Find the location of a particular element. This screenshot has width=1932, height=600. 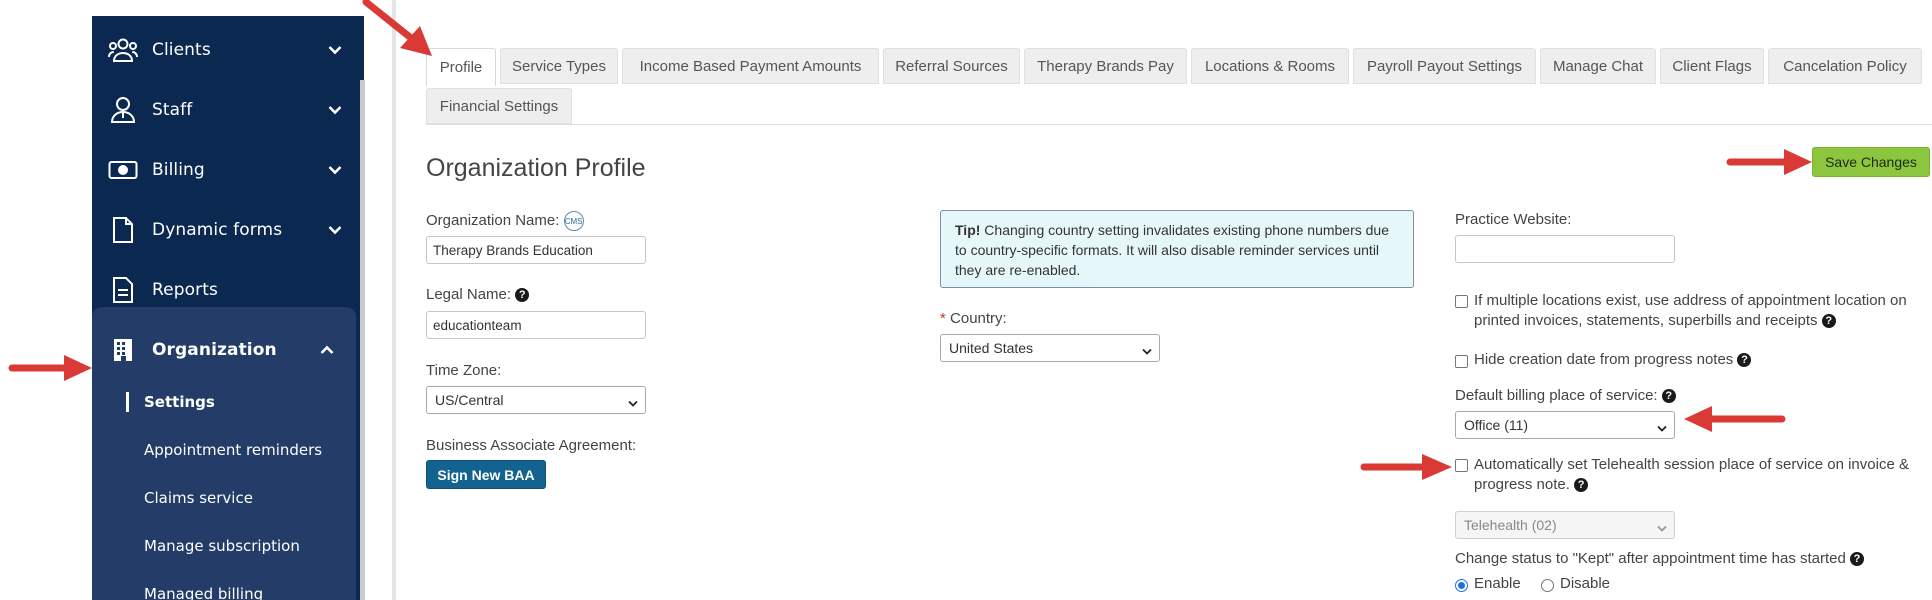

multi-location-checkbox is located at coordinates (1461, 301).